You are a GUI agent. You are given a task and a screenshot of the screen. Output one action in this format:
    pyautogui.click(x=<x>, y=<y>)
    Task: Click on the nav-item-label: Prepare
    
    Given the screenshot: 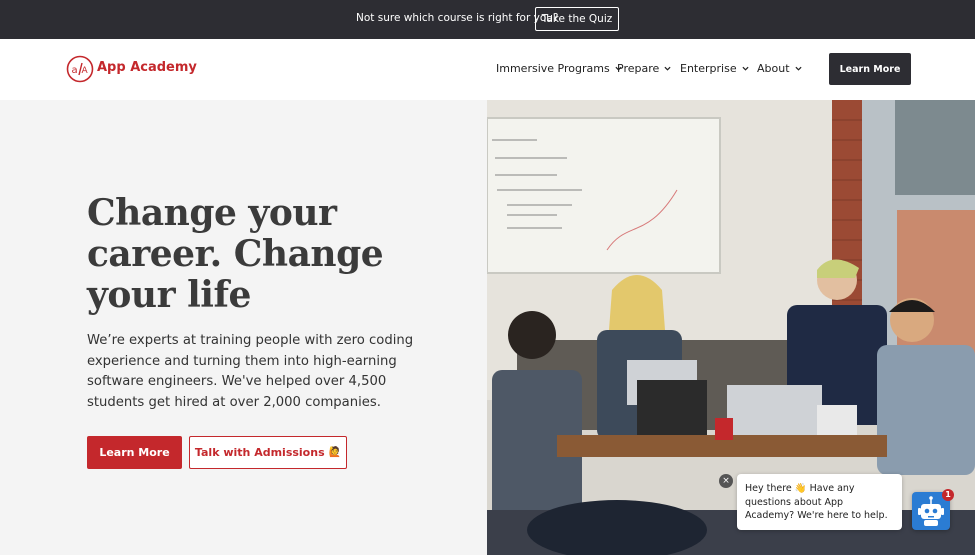 What is the action you would take?
    pyautogui.click(x=638, y=68)
    